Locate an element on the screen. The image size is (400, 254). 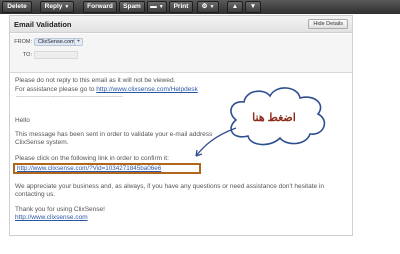
sender-chip: ClixSense.com is located at coordinates (56, 42).